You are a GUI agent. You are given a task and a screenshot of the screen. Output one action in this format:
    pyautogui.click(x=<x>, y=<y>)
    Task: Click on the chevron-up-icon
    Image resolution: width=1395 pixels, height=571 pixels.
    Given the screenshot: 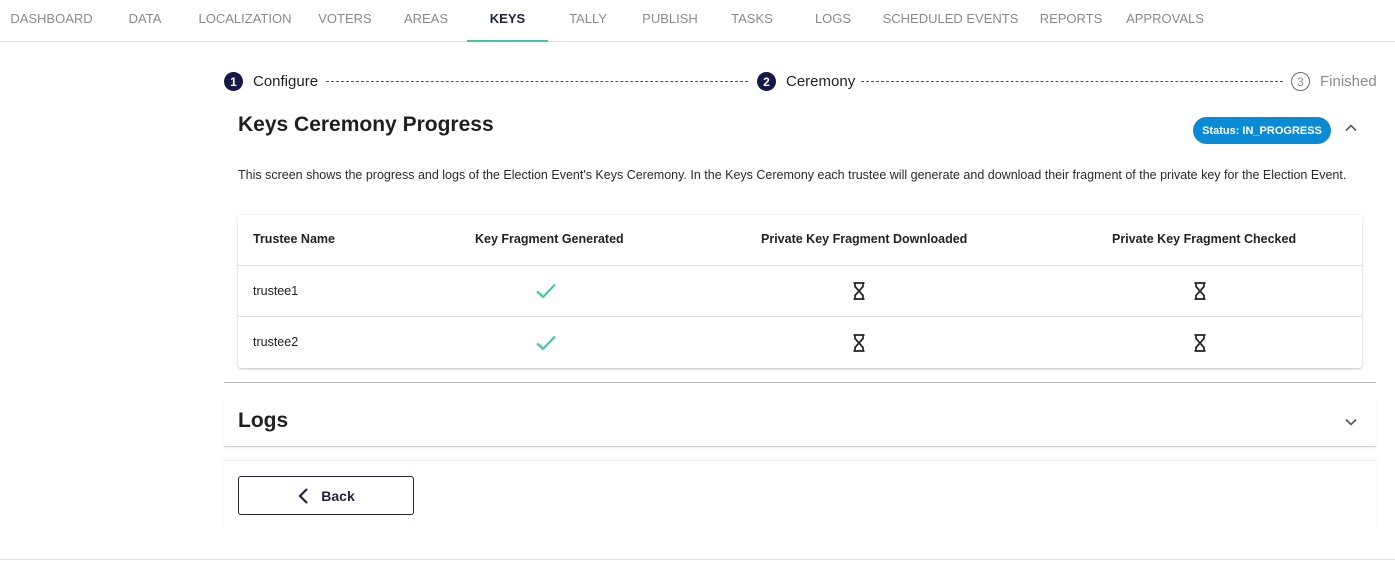 What is the action you would take?
    pyautogui.click(x=1351, y=128)
    